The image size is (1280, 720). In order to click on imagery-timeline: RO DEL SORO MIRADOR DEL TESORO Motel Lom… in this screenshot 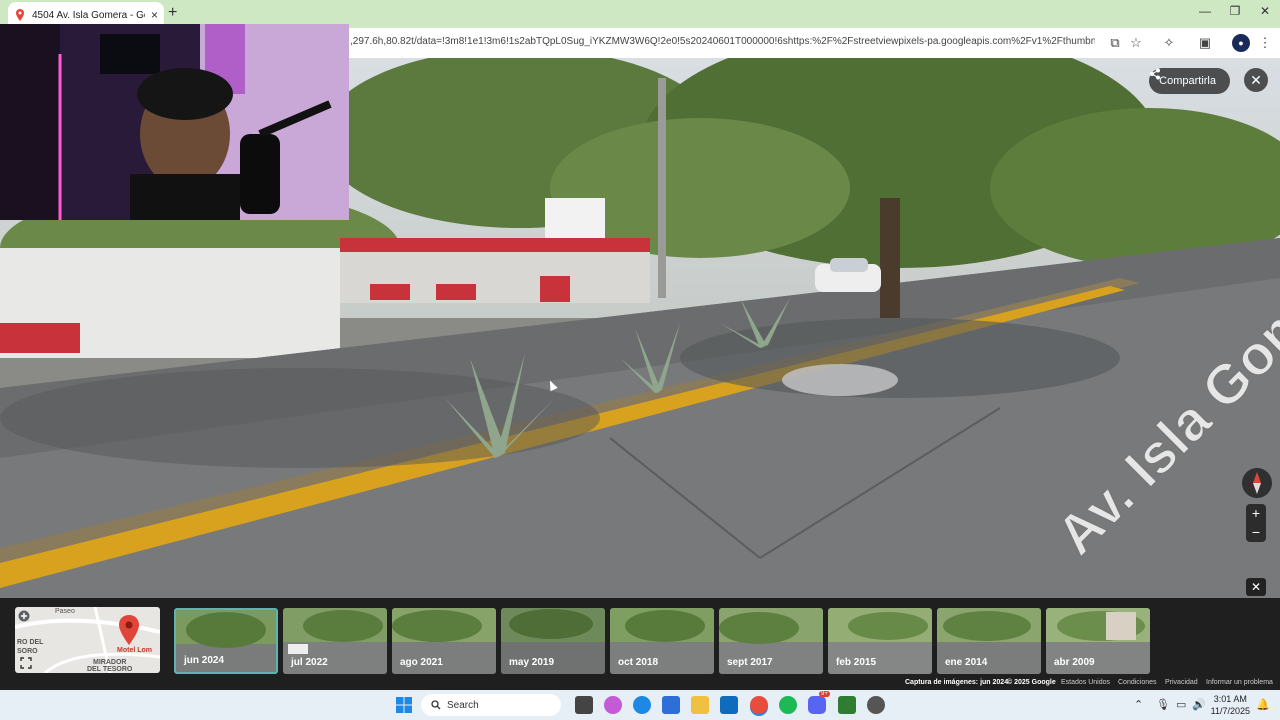, I will do `click(640, 644)`.